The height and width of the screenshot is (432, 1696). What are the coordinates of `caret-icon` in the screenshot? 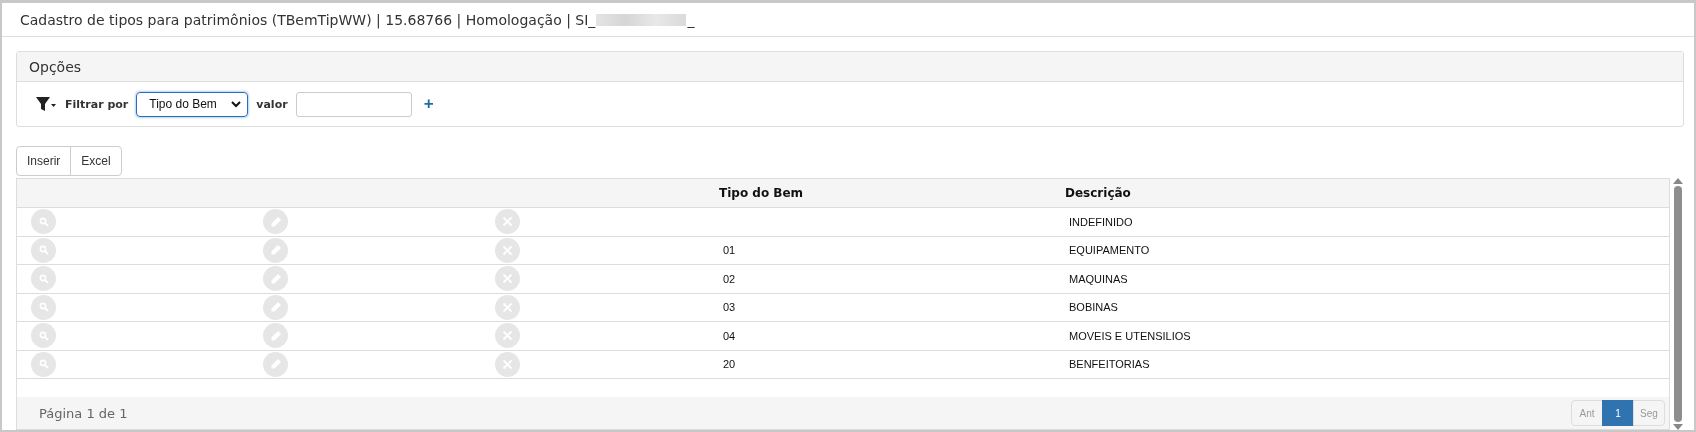 It's located at (236, 104).